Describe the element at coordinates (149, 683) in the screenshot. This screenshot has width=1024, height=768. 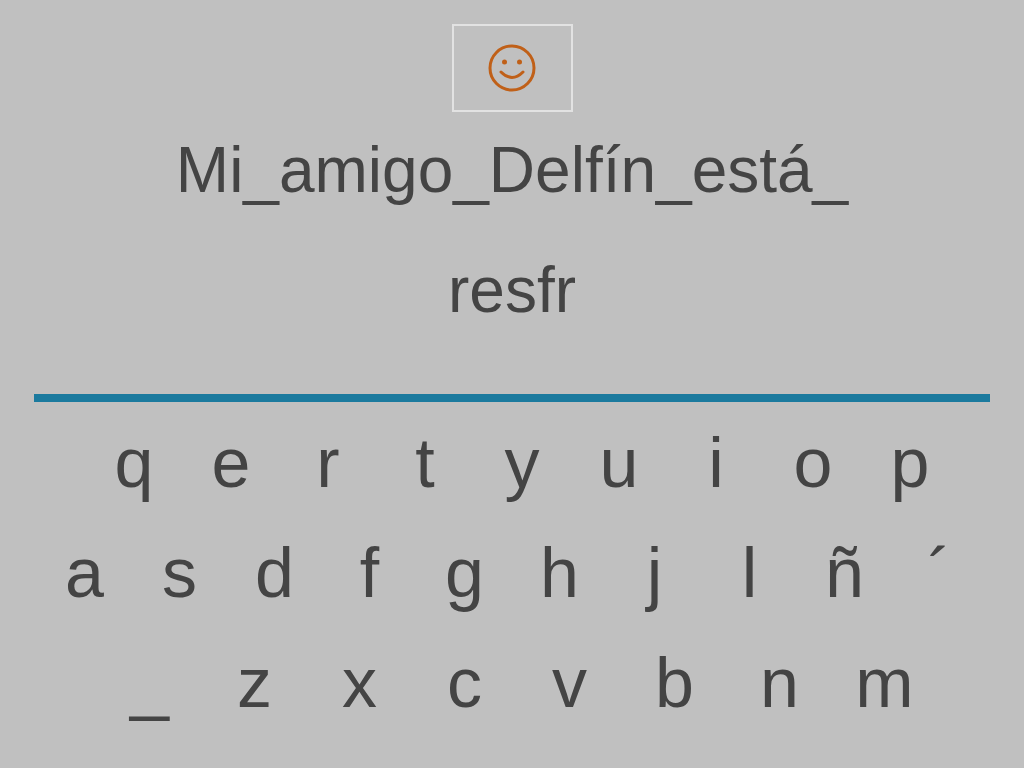
I see `key-button: _` at that location.